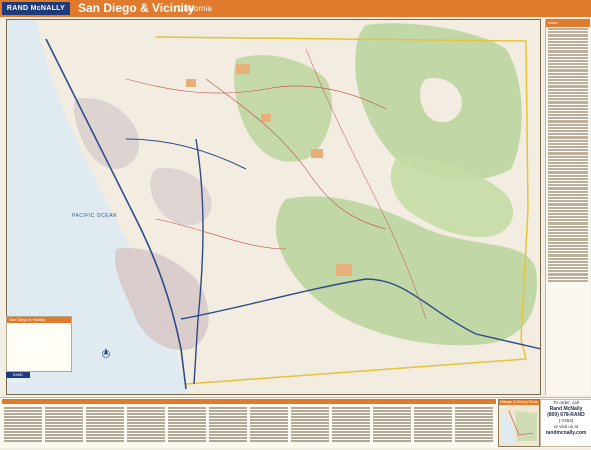 This screenshot has height=450, width=591. I want to click on mileage-inset-map: Mileage & Driving Times Map, so click(519, 423).